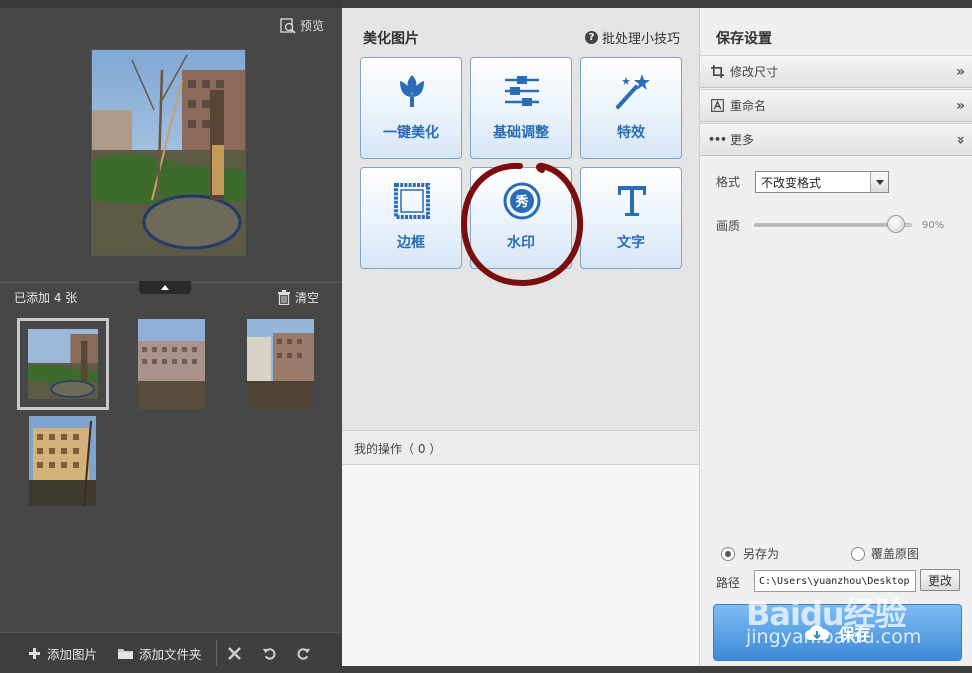  What do you see at coordinates (836, 71) in the screenshot?
I see `resize-section-header: 修改尺寸 »` at bounding box center [836, 71].